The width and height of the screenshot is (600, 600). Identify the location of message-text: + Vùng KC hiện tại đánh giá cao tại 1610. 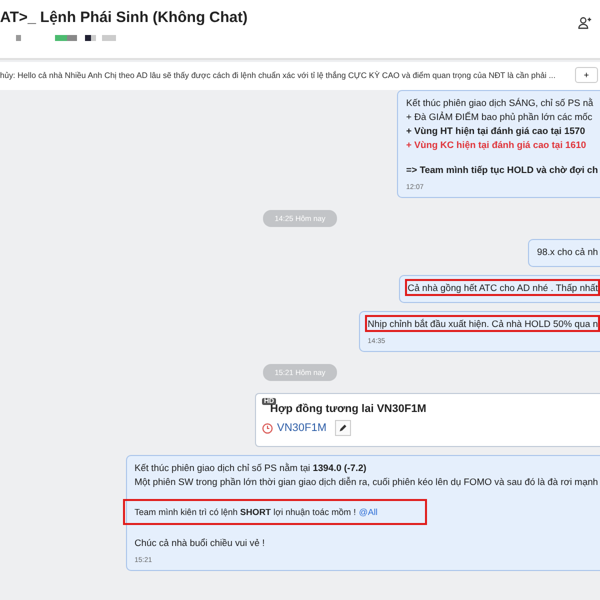
(497, 144).